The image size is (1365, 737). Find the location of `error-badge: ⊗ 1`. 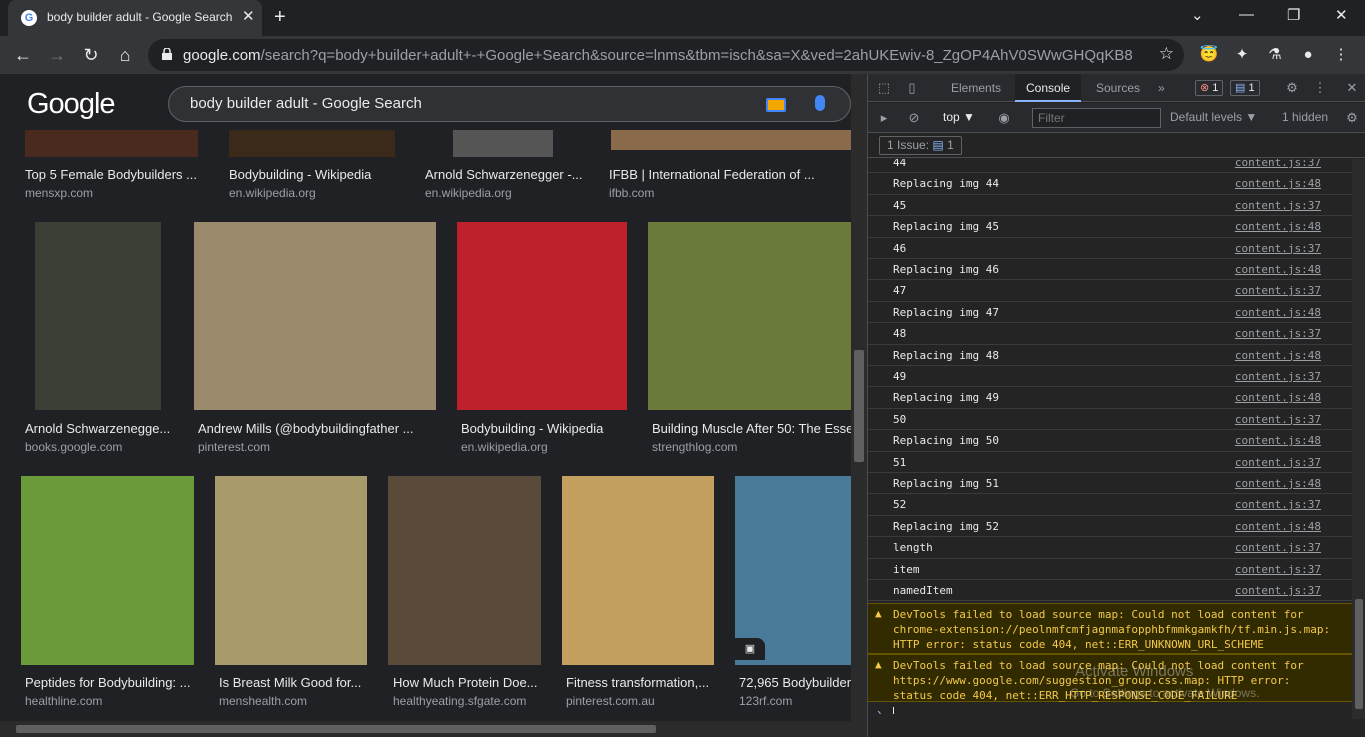

error-badge: ⊗ 1 is located at coordinates (1209, 88).